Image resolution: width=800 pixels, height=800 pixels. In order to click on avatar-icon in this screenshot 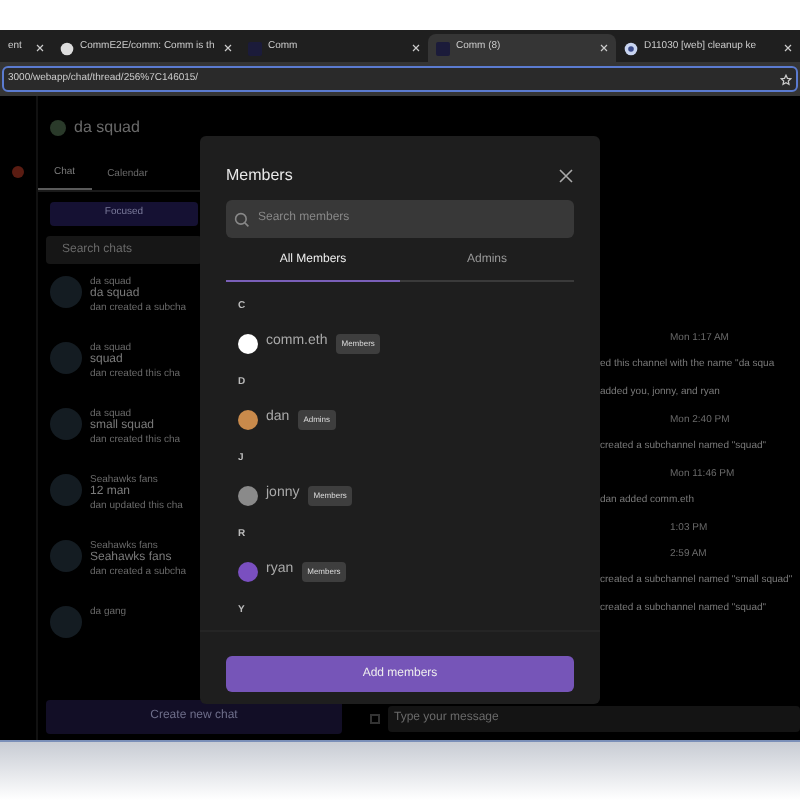, I will do `click(58, 128)`.